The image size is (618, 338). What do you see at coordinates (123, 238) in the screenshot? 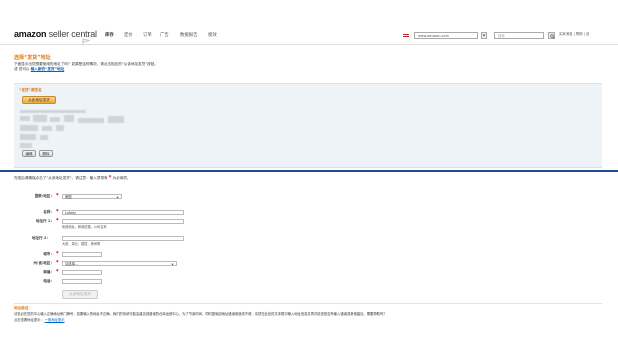
I see `address-line2-input` at bounding box center [123, 238].